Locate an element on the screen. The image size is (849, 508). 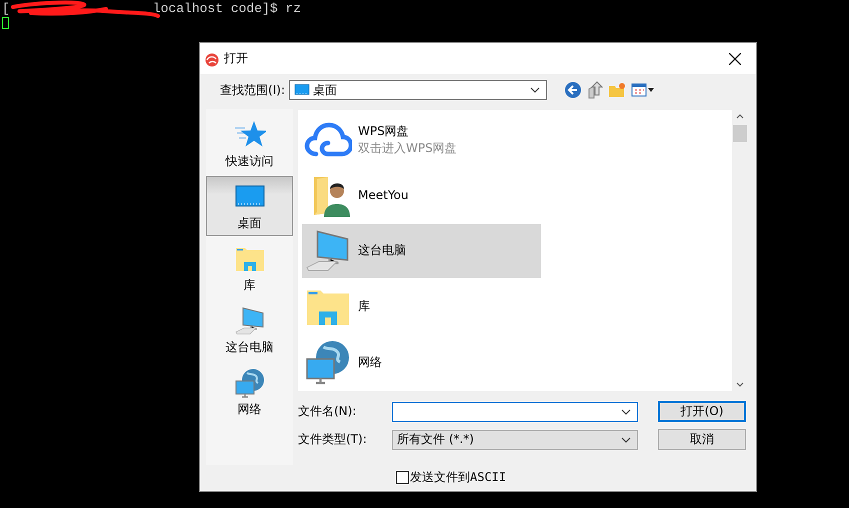
up-folder-icon is located at coordinates (595, 90).